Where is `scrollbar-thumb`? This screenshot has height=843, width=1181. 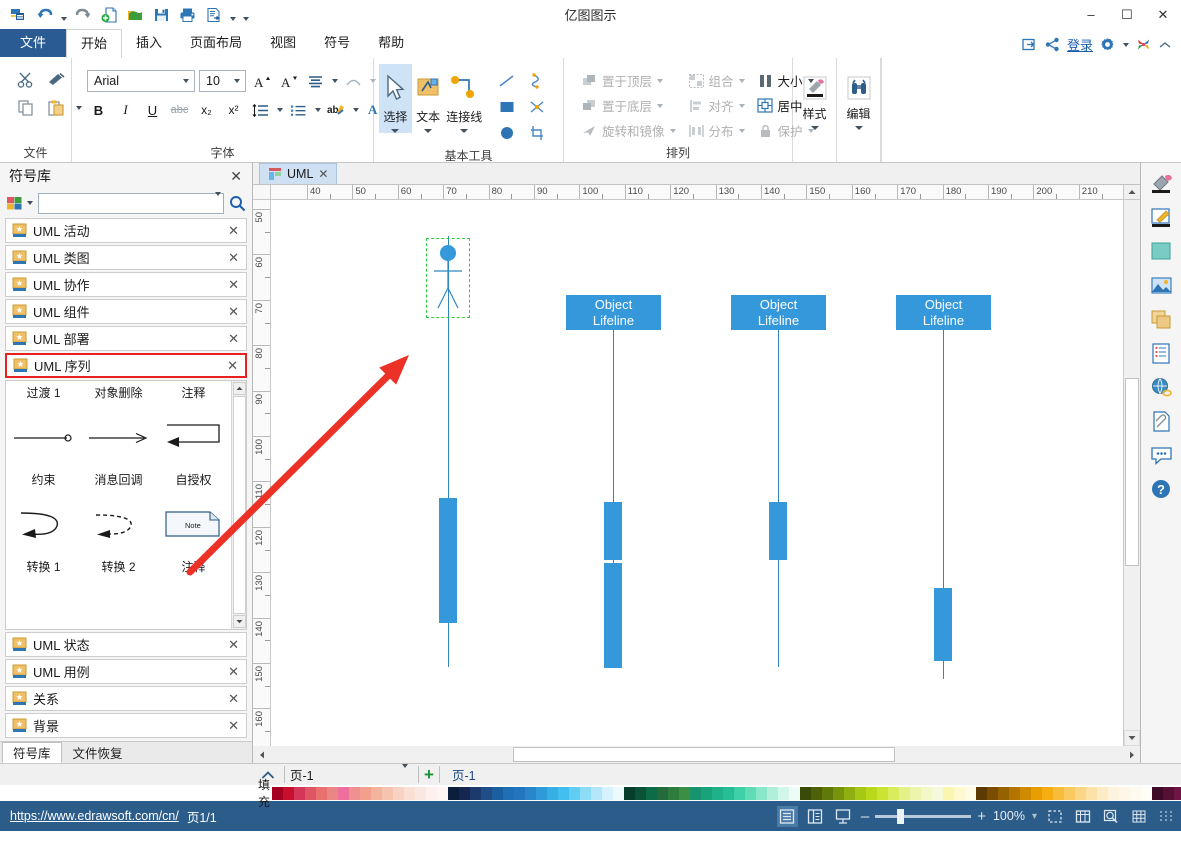
scrollbar-thumb is located at coordinates (239, 505).